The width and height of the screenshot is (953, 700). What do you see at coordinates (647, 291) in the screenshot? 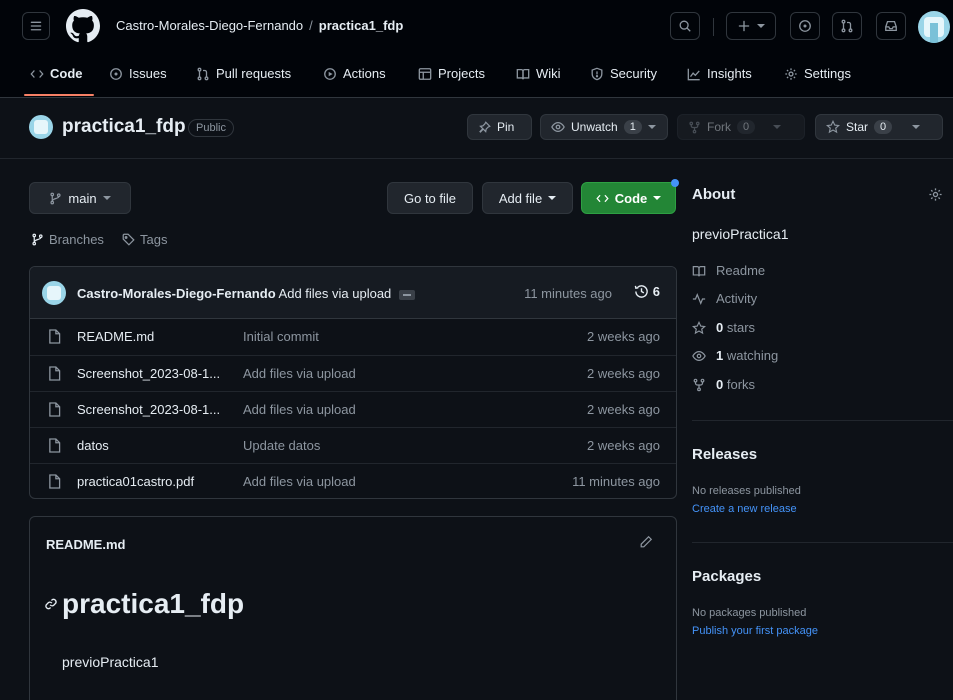
I see `commit-history-link: 6` at bounding box center [647, 291].